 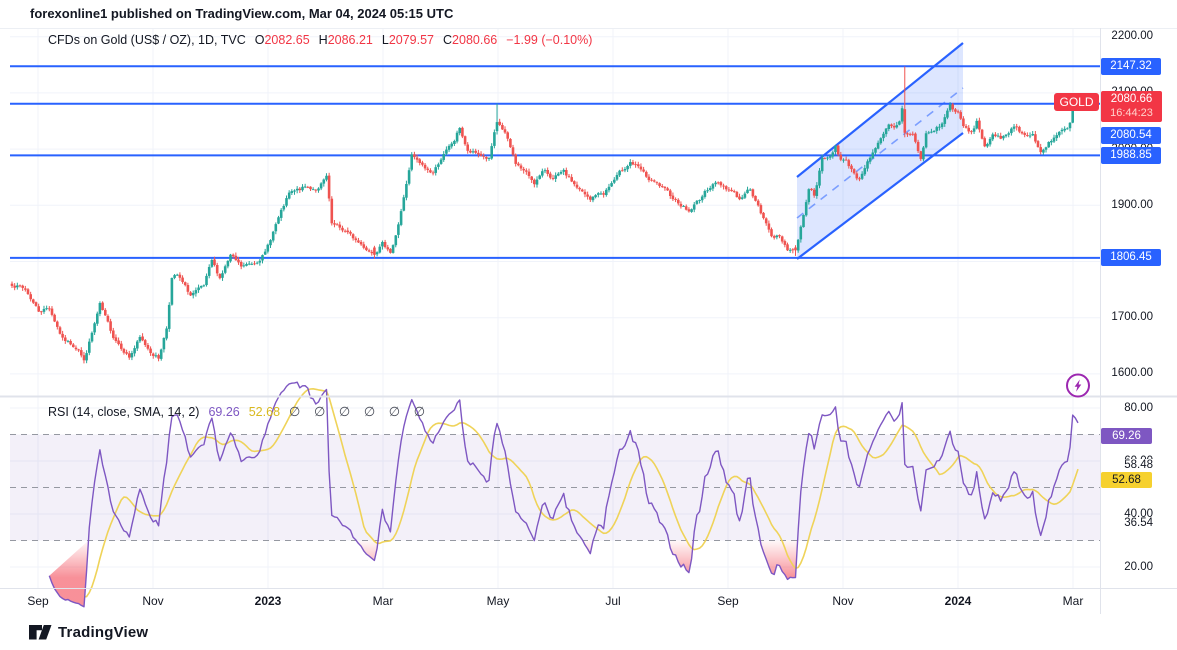 I want to click on rsi-scale-label: 80.00, so click(x=1138, y=407).